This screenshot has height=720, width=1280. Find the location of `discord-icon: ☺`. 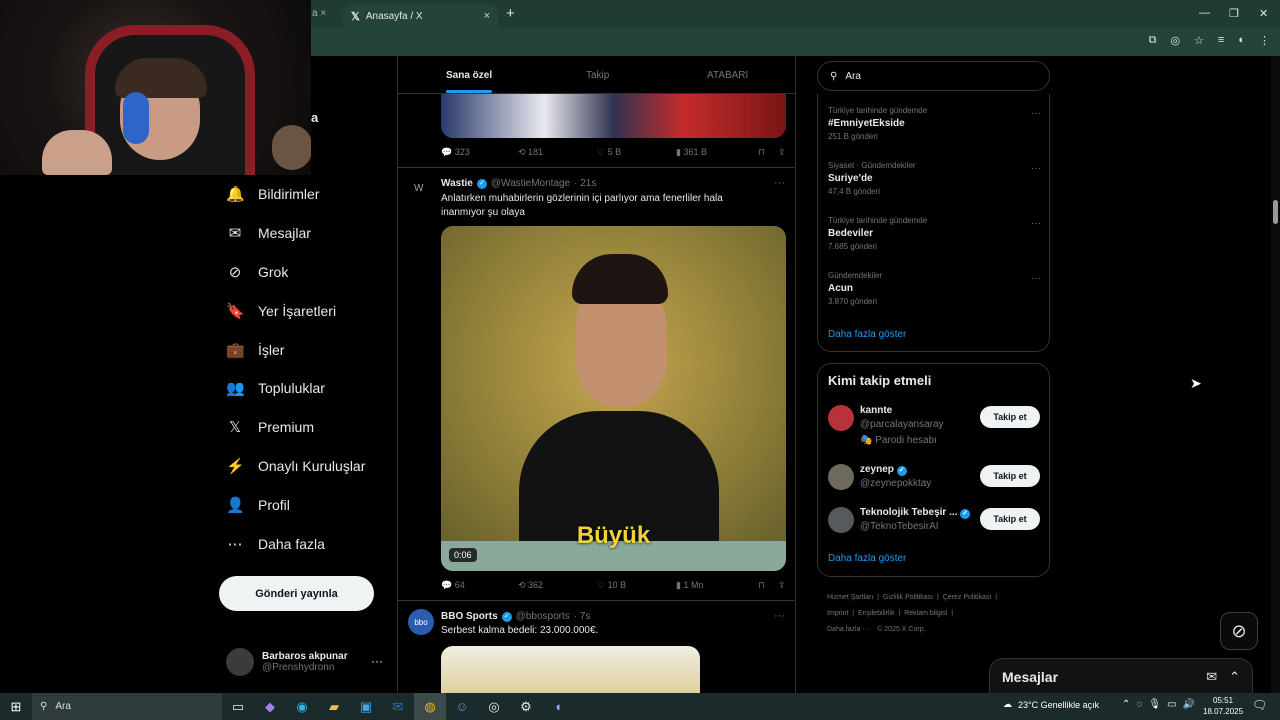

discord-icon: ☺ is located at coordinates (462, 706).